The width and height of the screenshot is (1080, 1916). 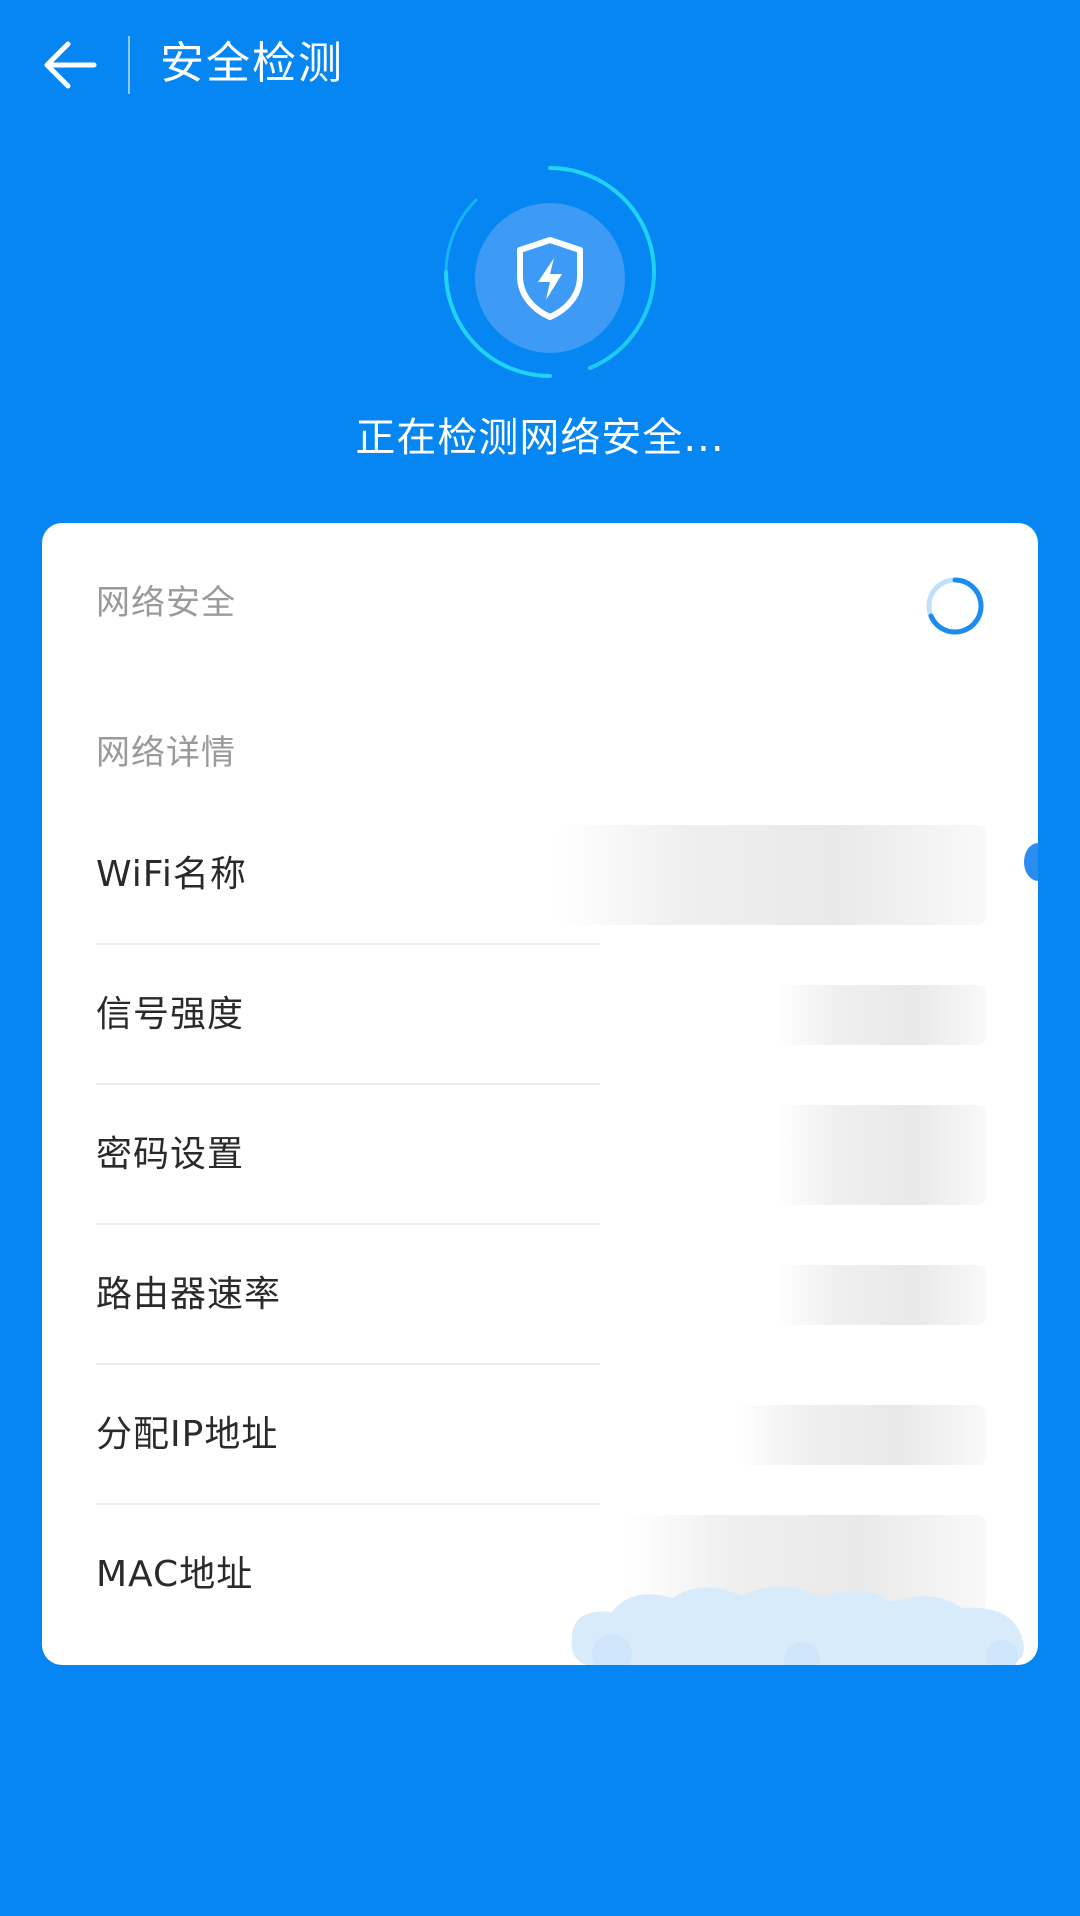 What do you see at coordinates (541, 1295) in the screenshot?
I see `row-router-speed: 路由器速率` at bounding box center [541, 1295].